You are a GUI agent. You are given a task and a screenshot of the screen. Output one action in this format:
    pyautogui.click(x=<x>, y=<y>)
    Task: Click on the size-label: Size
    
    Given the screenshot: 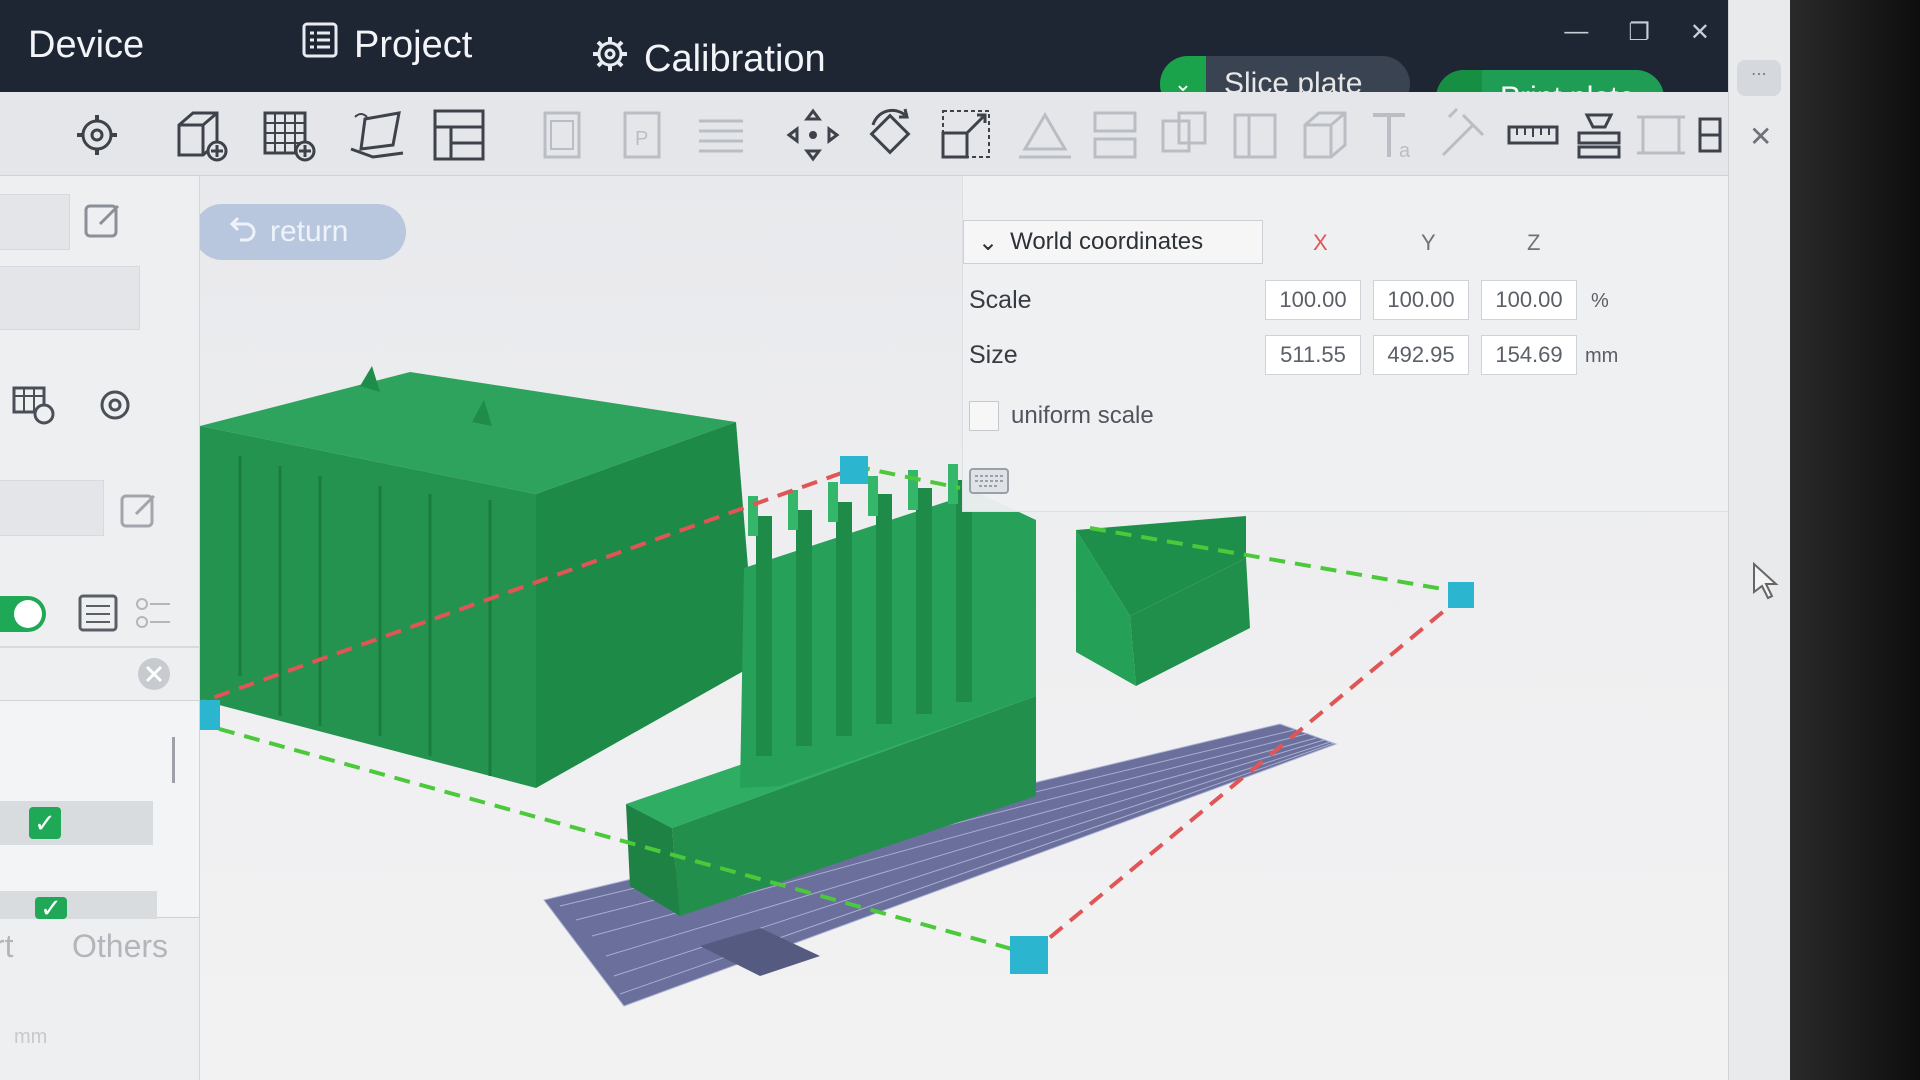 What is the action you would take?
    pyautogui.click(x=993, y=355)
    